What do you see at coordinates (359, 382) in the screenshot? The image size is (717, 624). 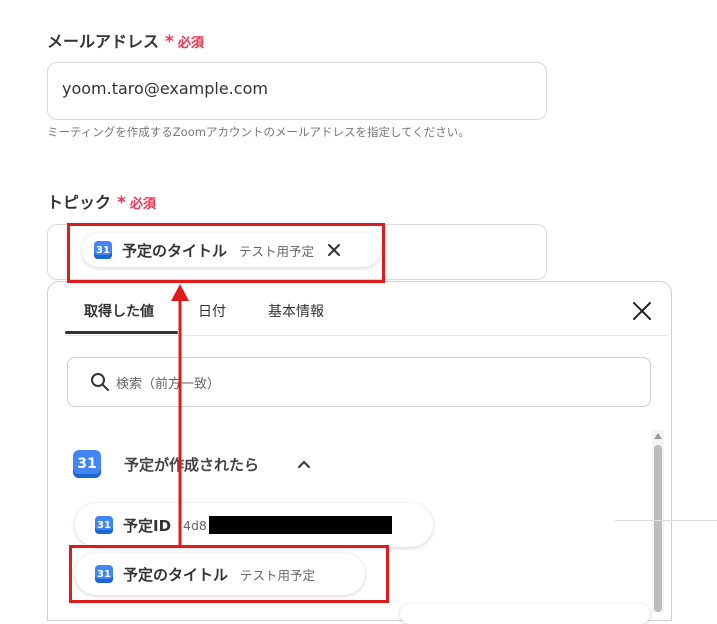 I see `search-input: 検索（前方一致）` at bounding box center [359, 382].